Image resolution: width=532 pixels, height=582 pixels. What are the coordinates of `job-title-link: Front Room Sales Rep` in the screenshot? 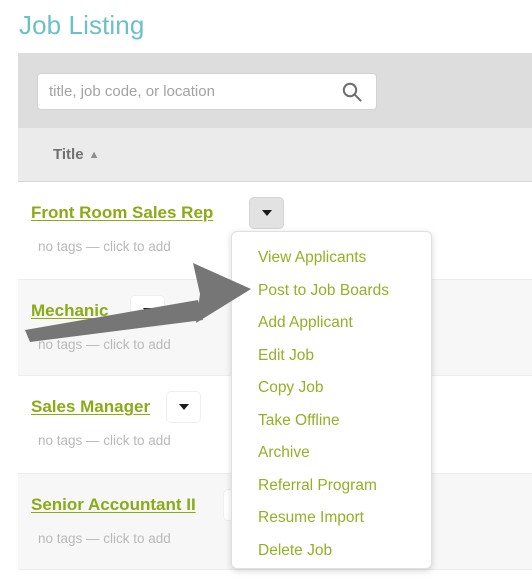 It's located at (122, 213).